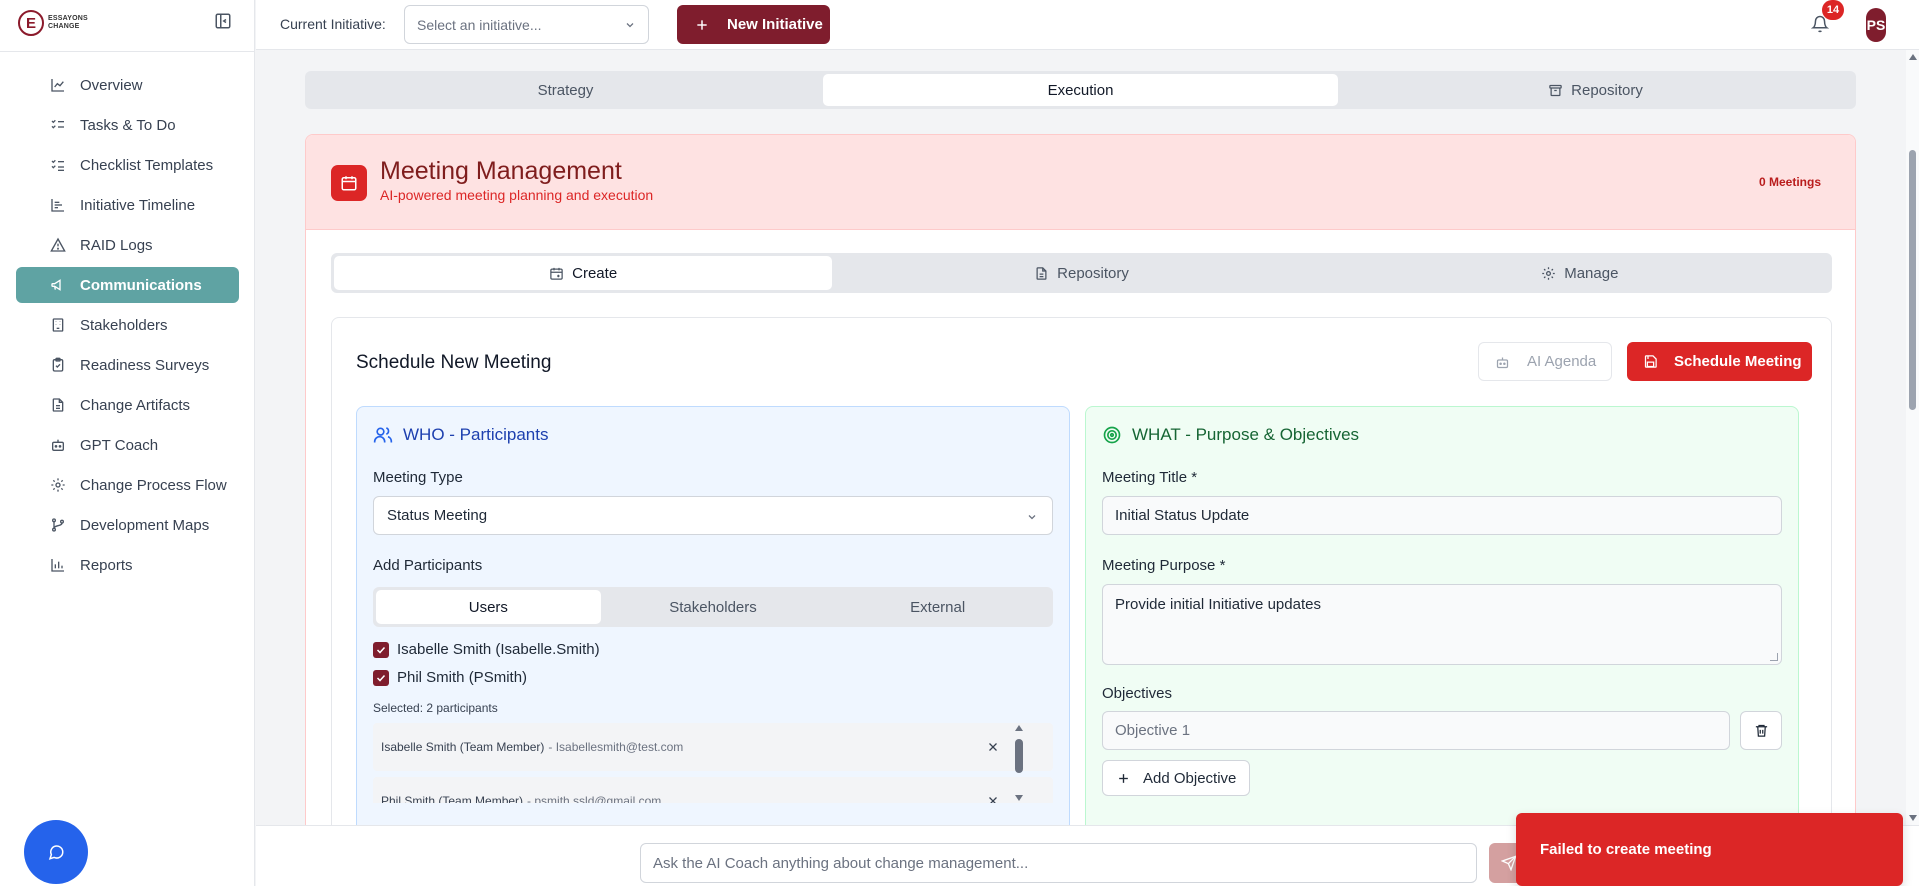 The width and height of the screenshot is (1919, 886). Describe the element at coordinates (1719, 361) in the screenshot. I see `schedule-meeting-button: Schedule Meeting` at that location.